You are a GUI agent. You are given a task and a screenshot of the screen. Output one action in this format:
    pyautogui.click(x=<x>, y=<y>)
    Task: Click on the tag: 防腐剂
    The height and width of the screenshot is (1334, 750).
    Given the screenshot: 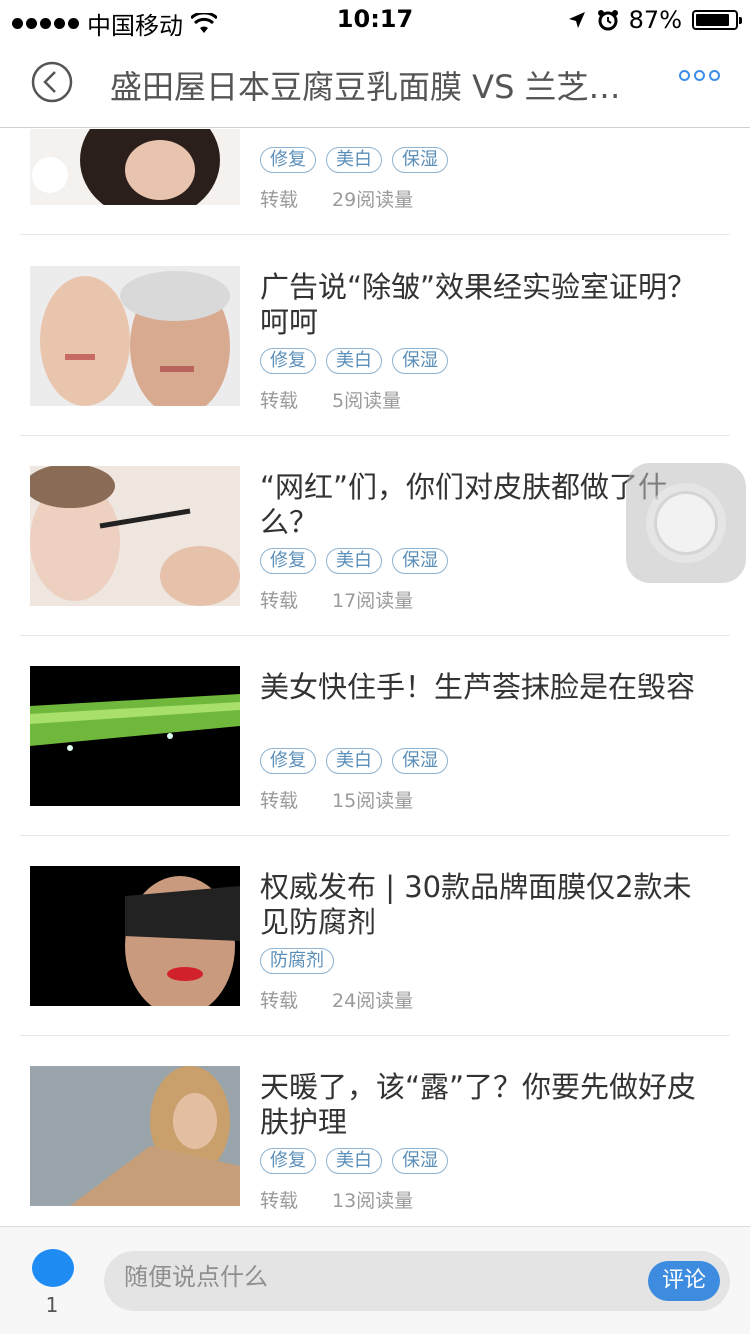 What is the action you would take?
    pyautogui.click(x=297, y=961)
    